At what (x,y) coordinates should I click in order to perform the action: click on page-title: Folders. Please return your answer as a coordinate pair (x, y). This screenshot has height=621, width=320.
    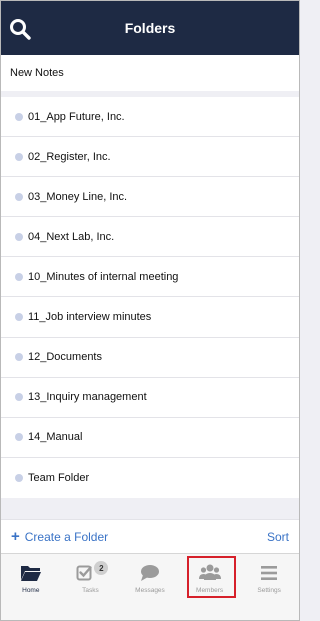
    Looking at the image, I should click on (150, 28).